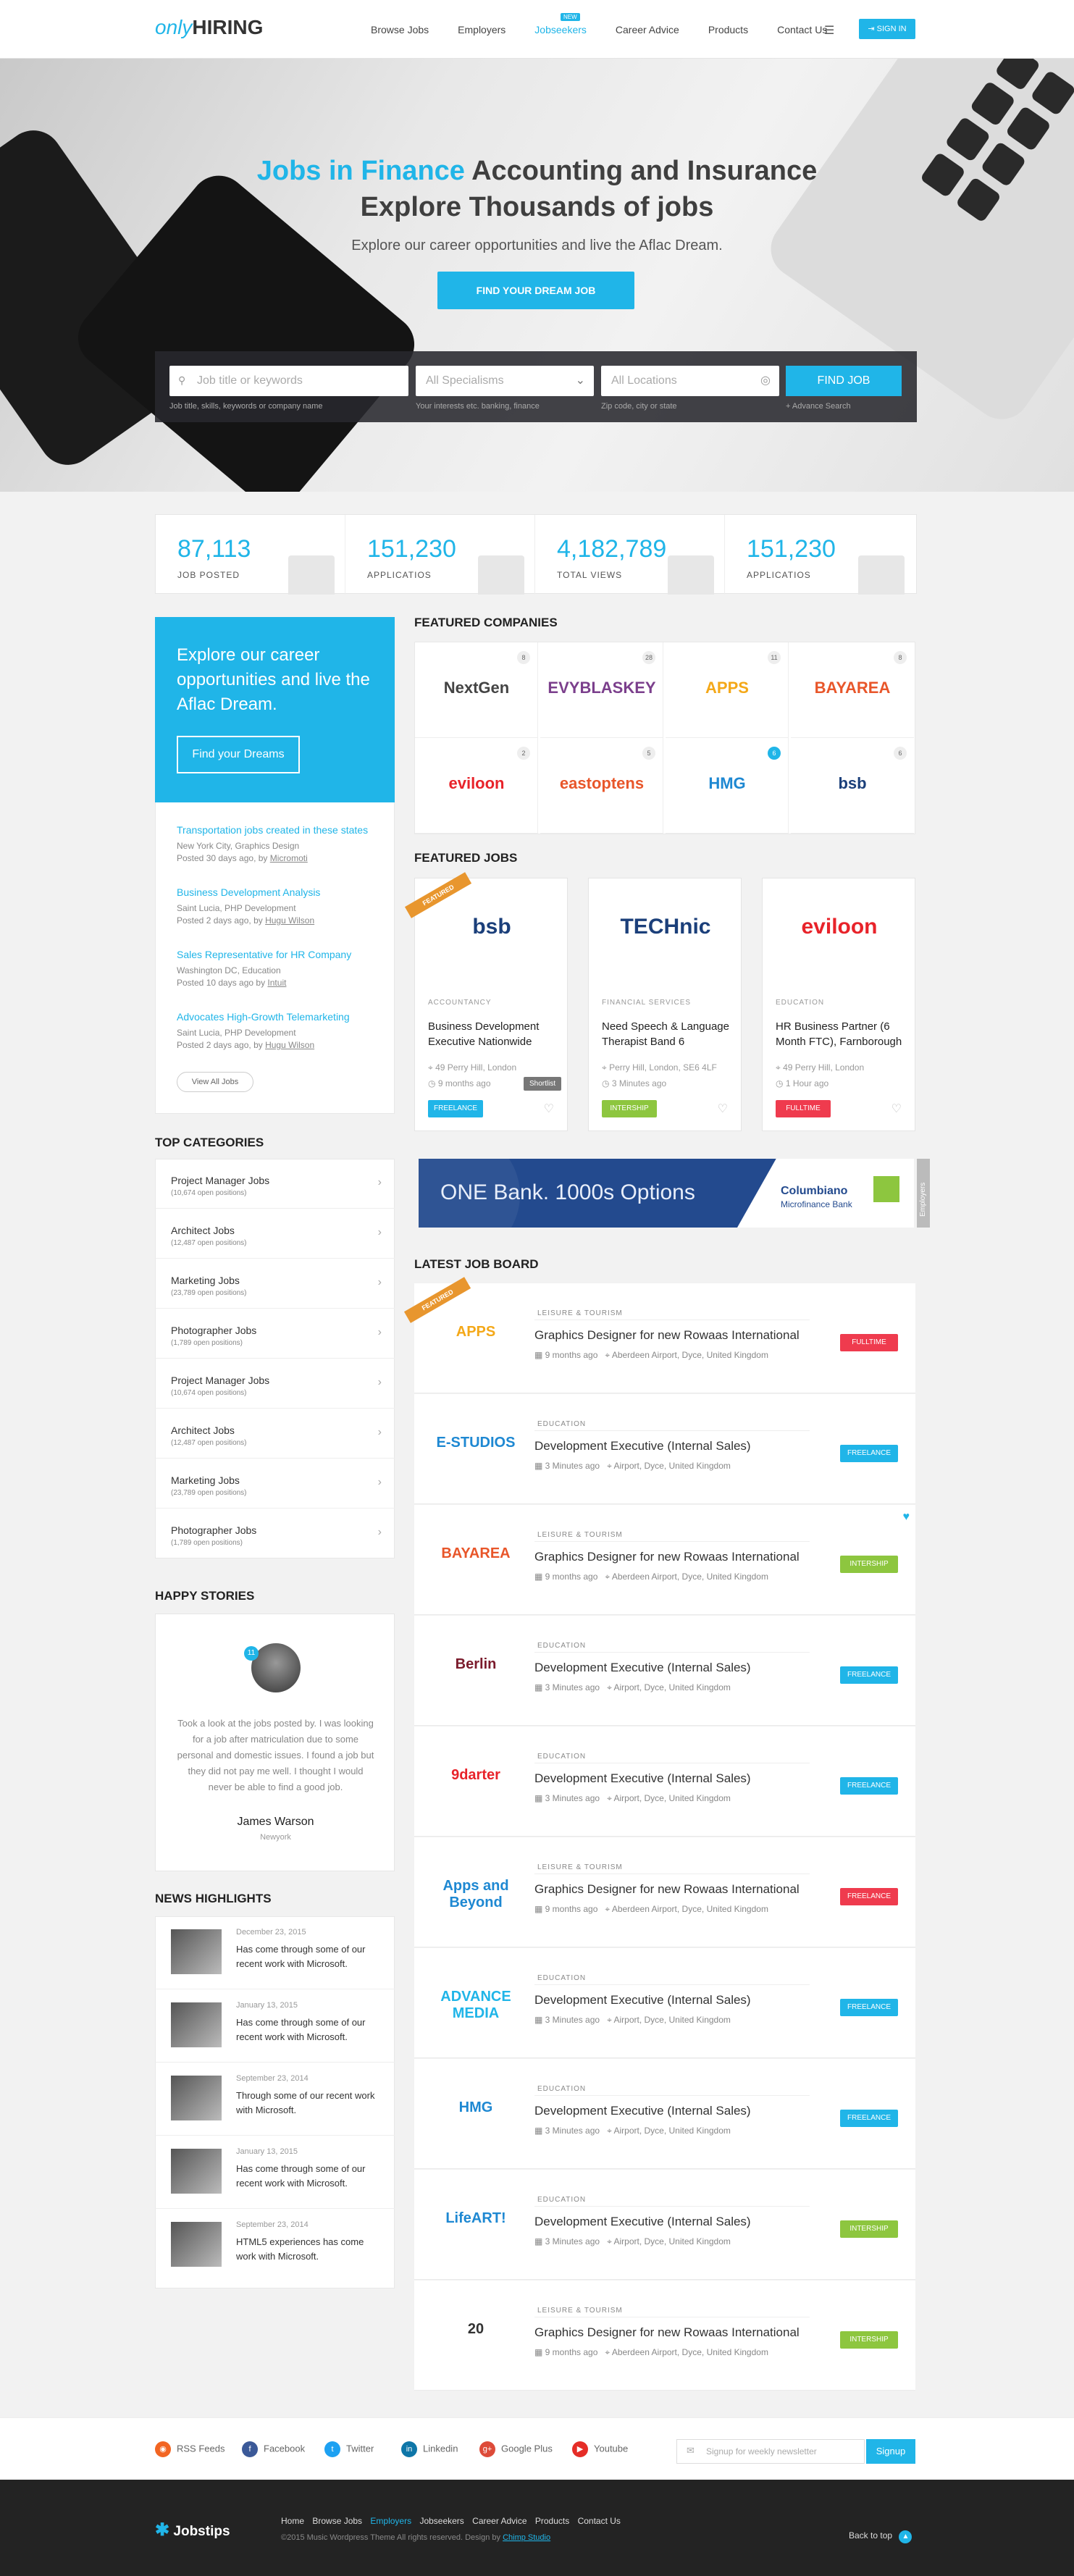 The height and width of the screenshot is (2576, 1074). Describe the element at coordinates (887, 29) in the screenshot. I see `sign-in-button: ⇥ SIGN IN` at that location.